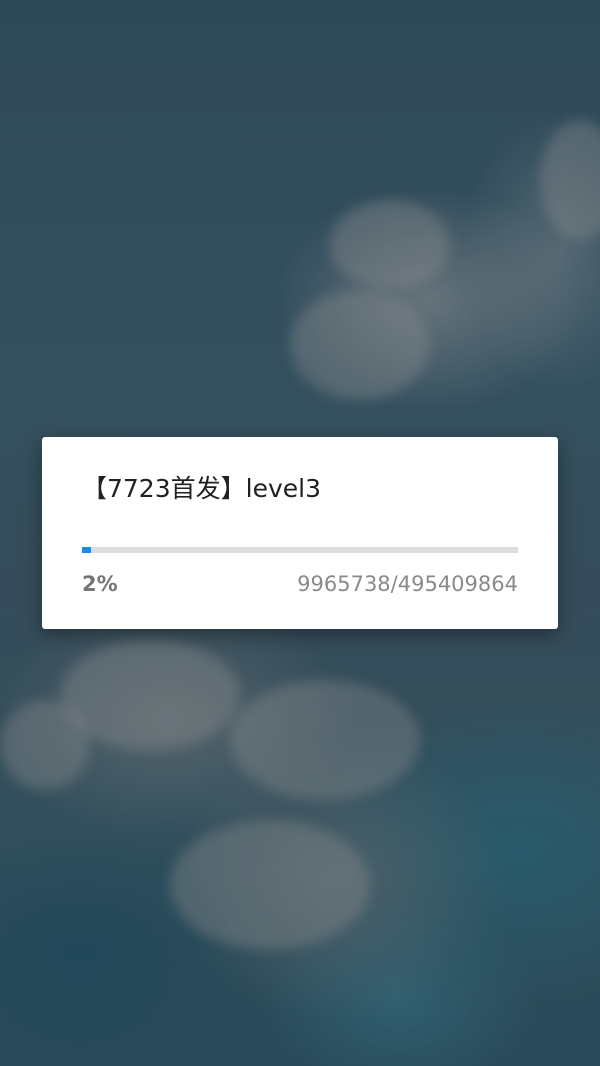  Describe the element at coordinates (86, 550) in the screenshot. I see `progress-bar-fill` at that location.